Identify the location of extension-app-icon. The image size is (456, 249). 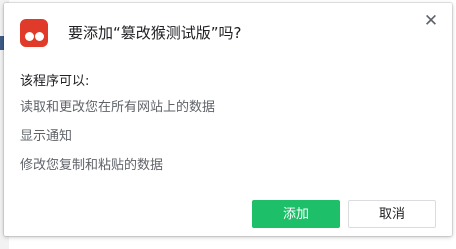
(34, 33).